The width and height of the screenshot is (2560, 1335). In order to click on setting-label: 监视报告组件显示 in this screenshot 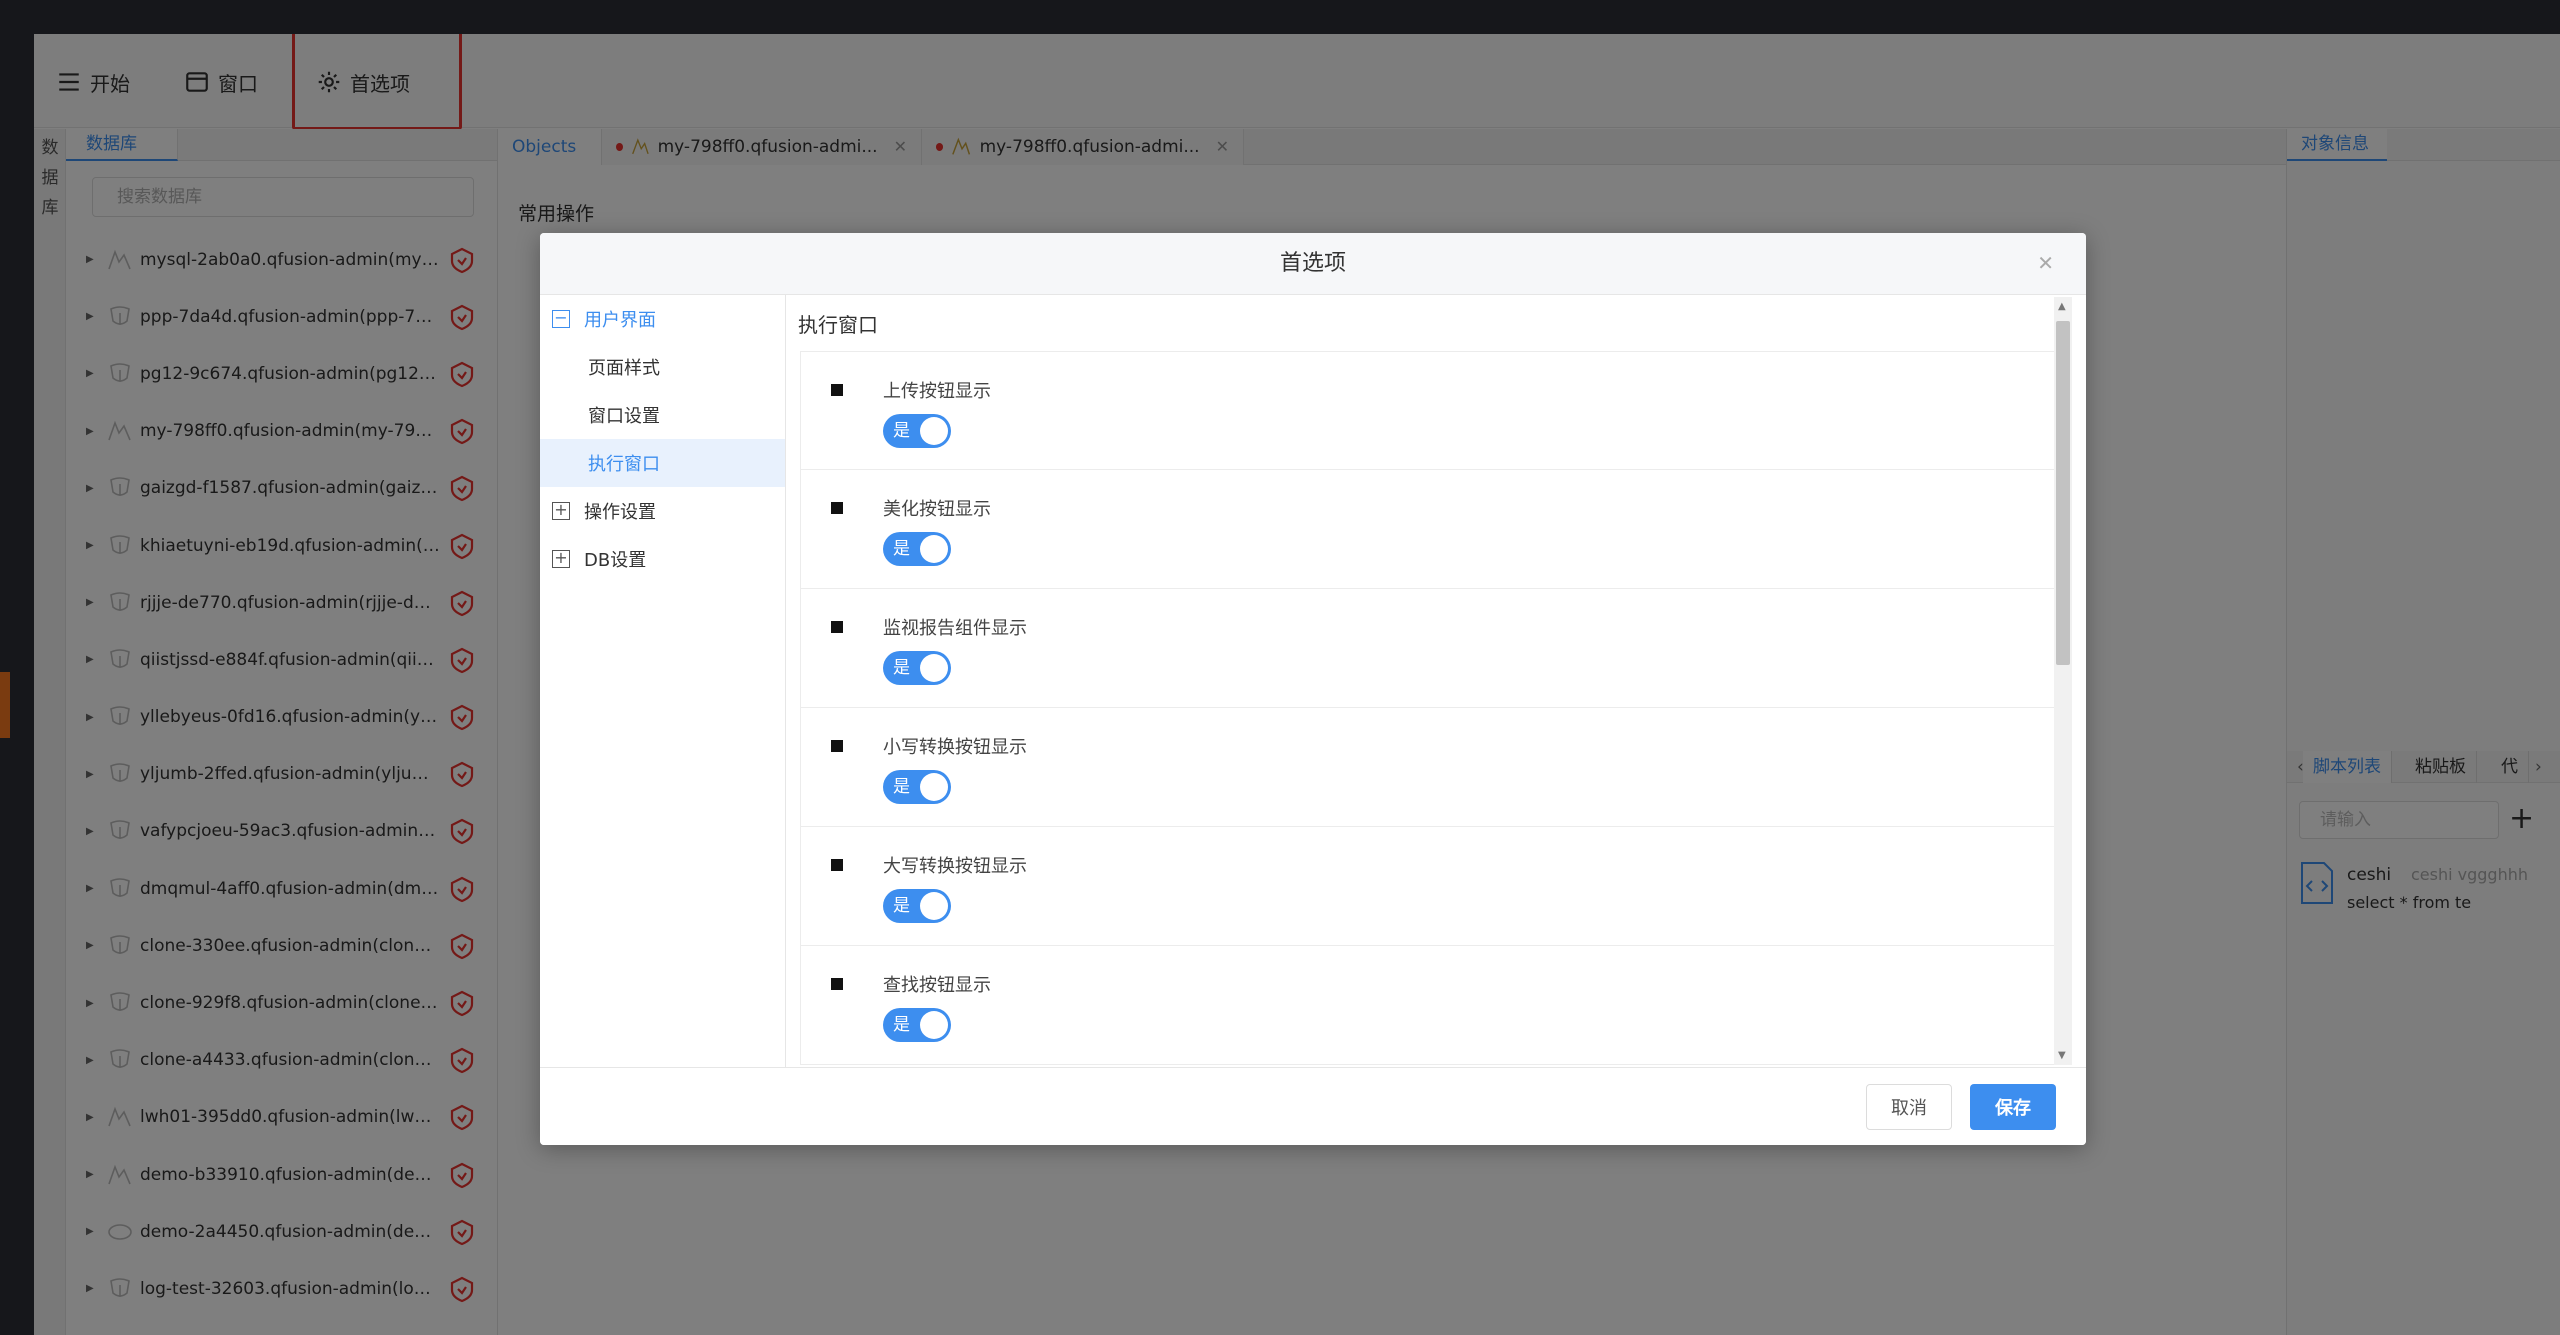, I will do `click(955, 628)`.